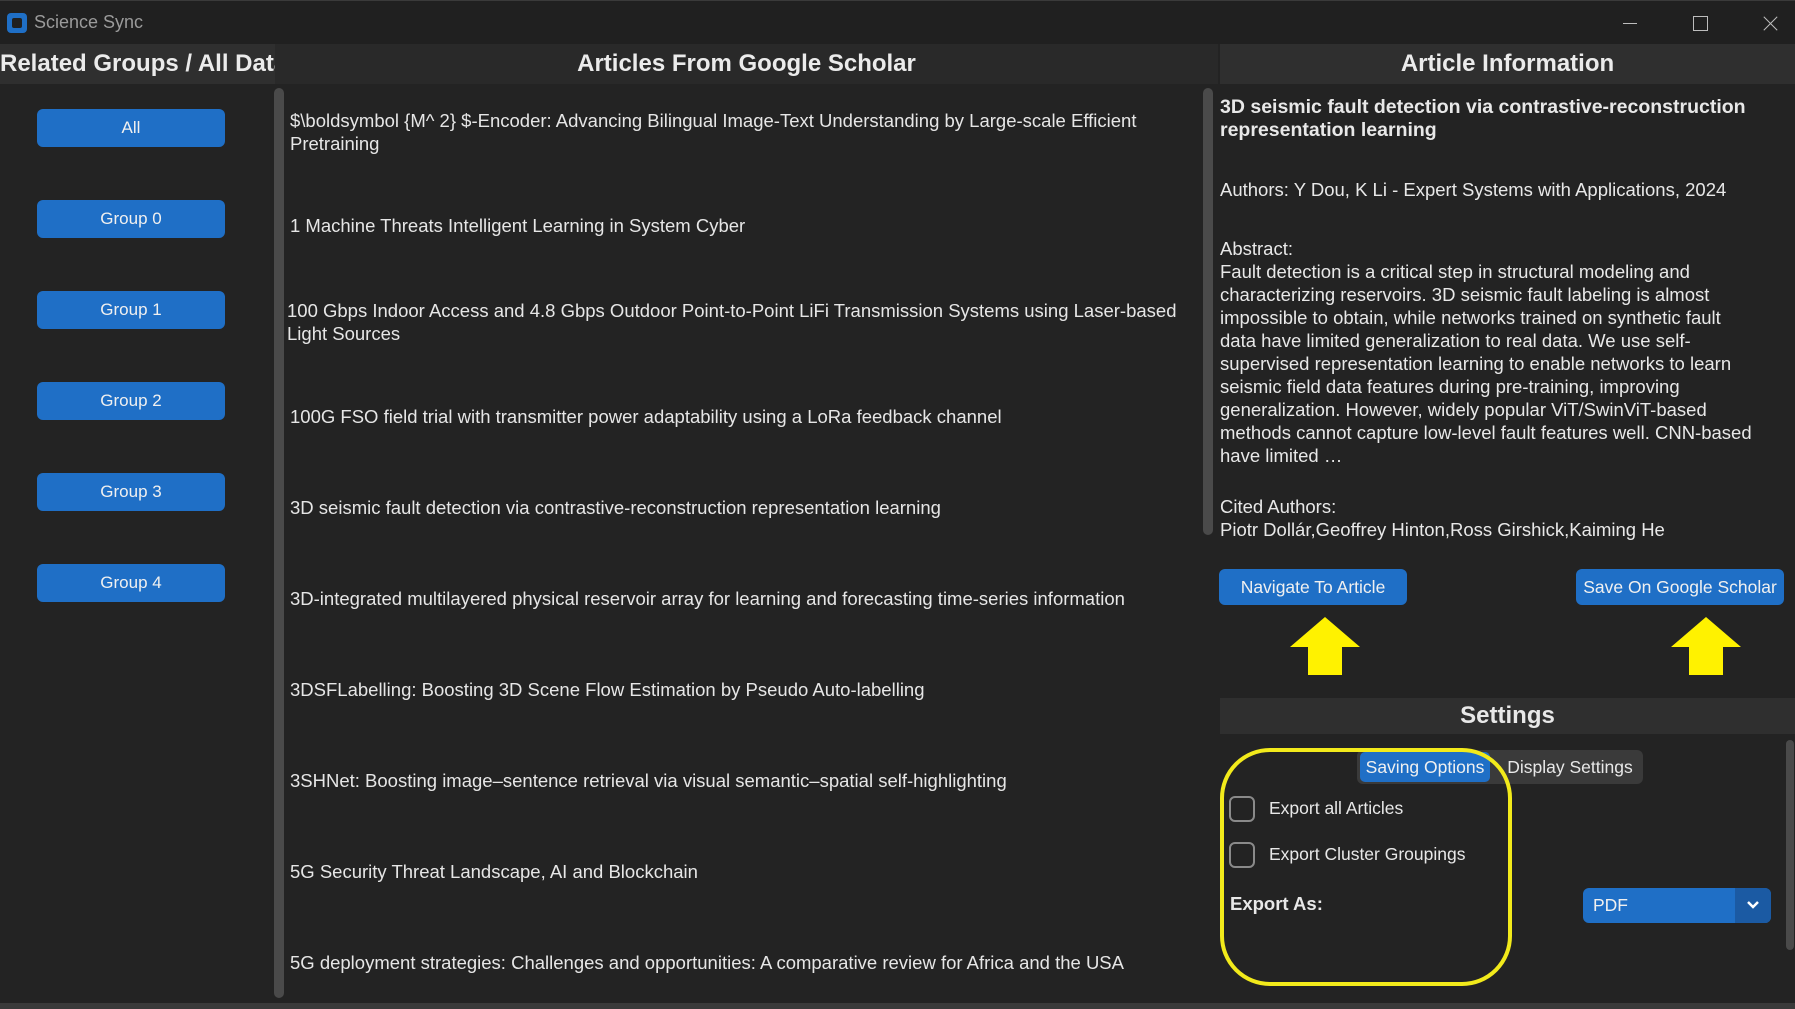 The width and height of the screenshot is (1795, 1009). I want to click on groups-scrollbar, so click(279, 543).